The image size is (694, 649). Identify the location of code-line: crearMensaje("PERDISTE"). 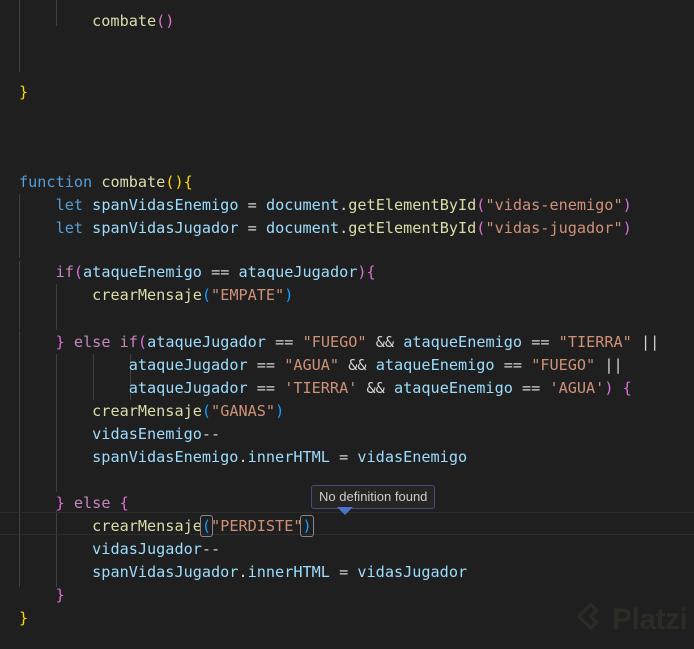
(347, 526).